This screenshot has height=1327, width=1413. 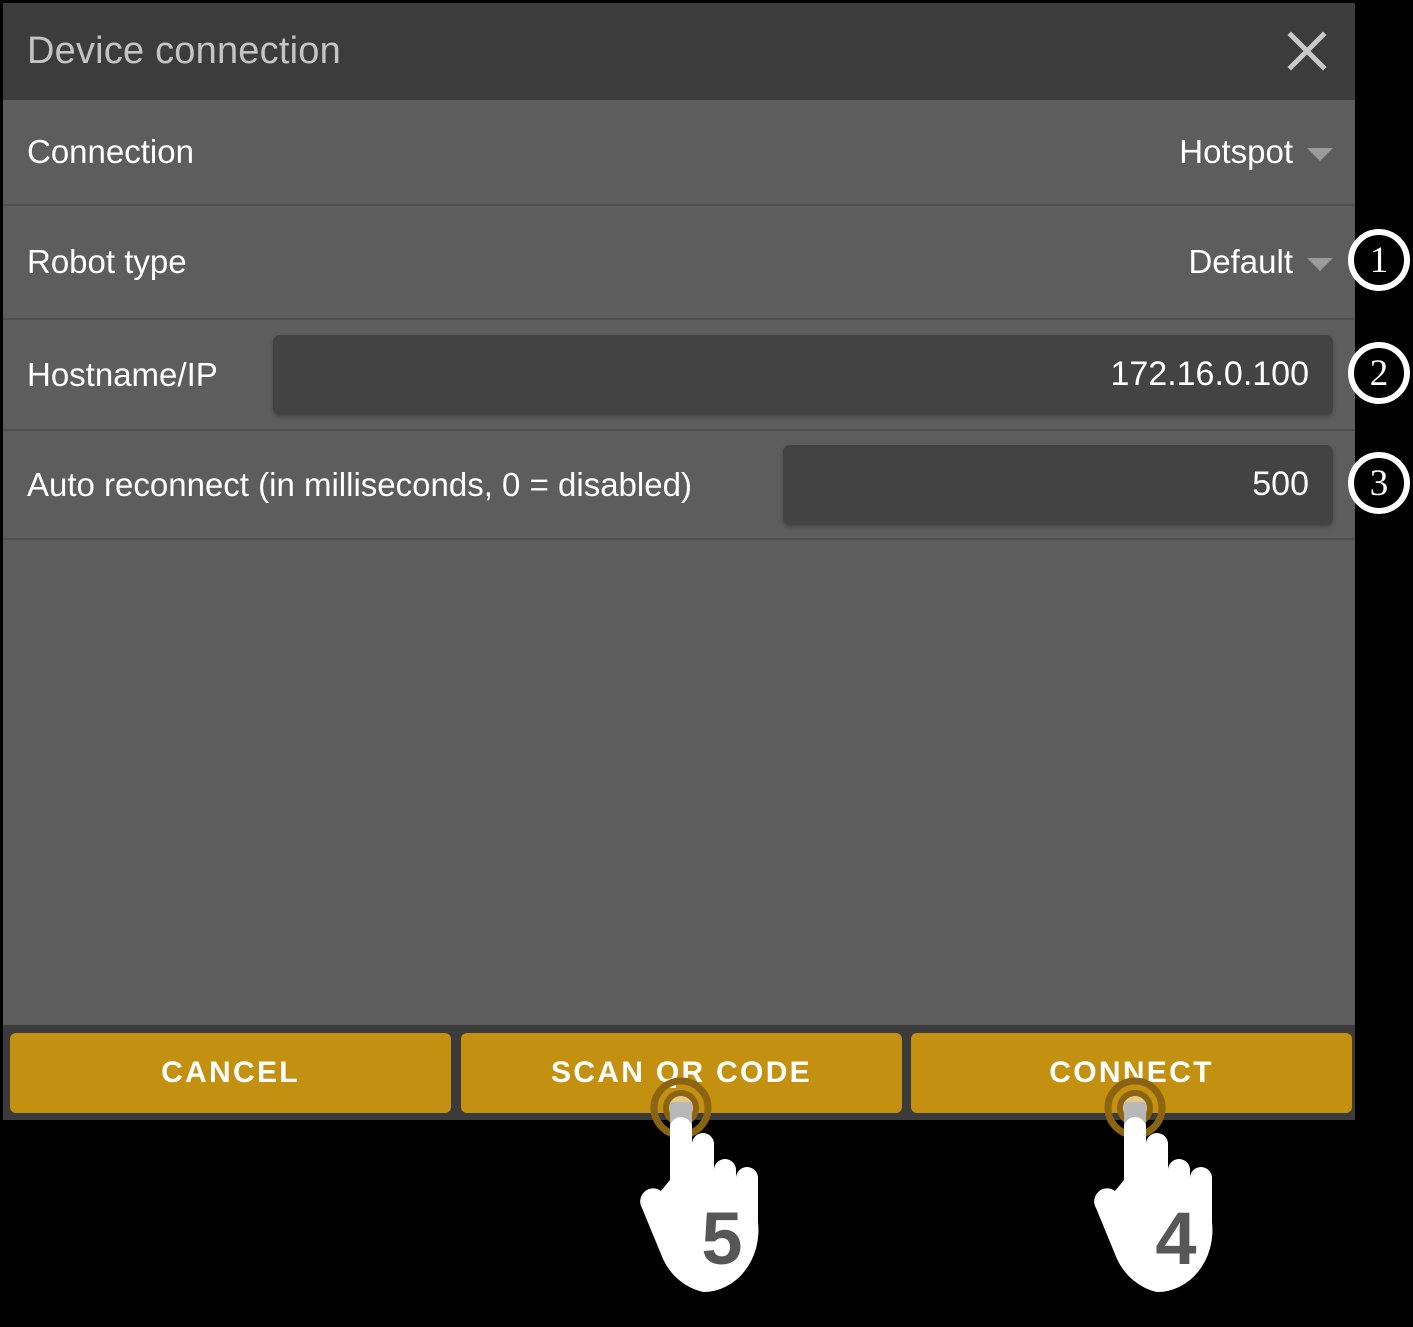 I want to click on dialog-titlebar: Device connection, so click(x=679, y=51).